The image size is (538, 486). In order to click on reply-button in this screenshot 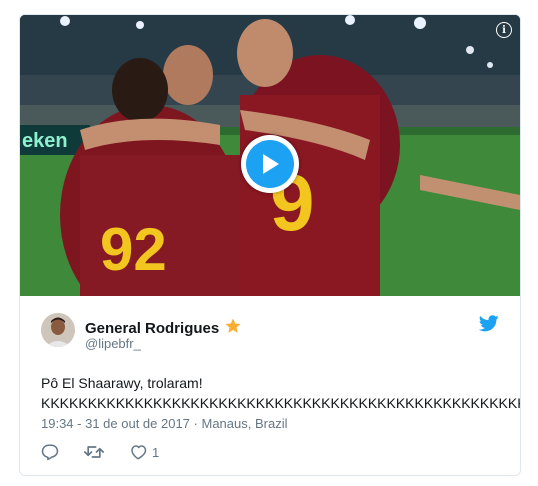, I will do `click(50, 452)`.